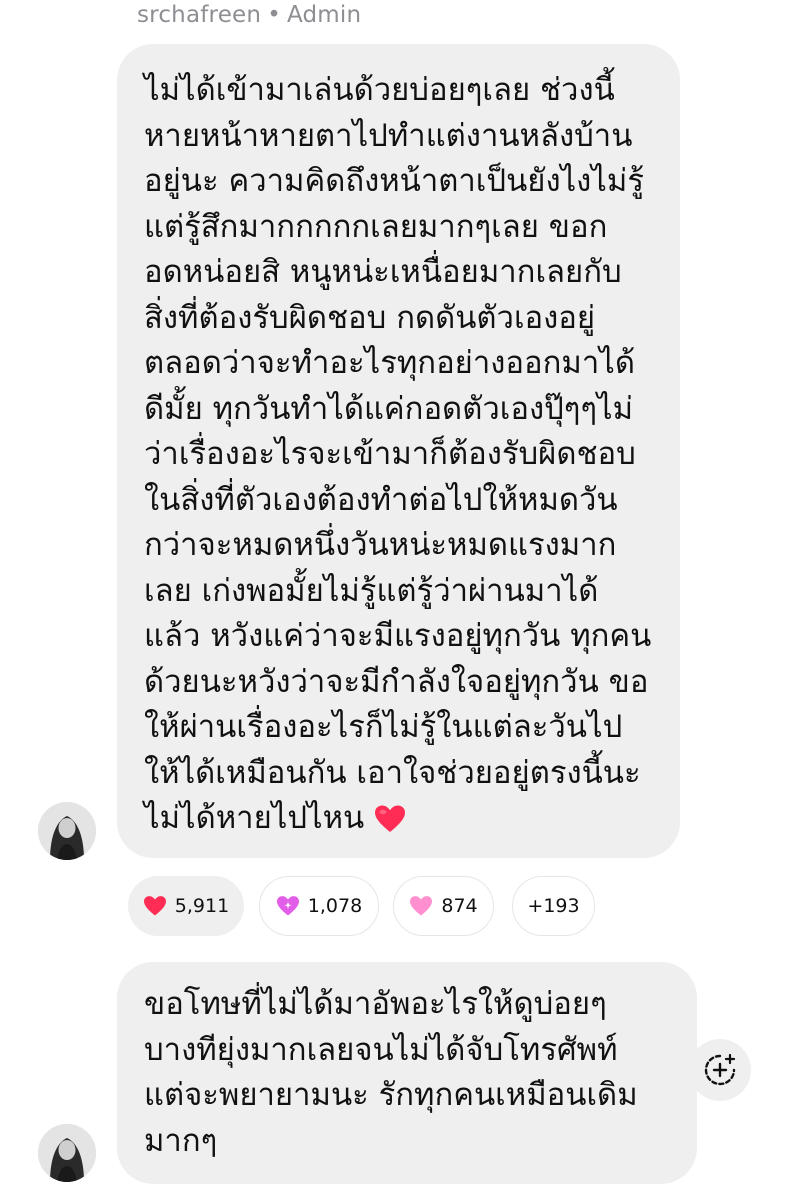  I want to click on sender-name: srchafreen, so click(199, 15).